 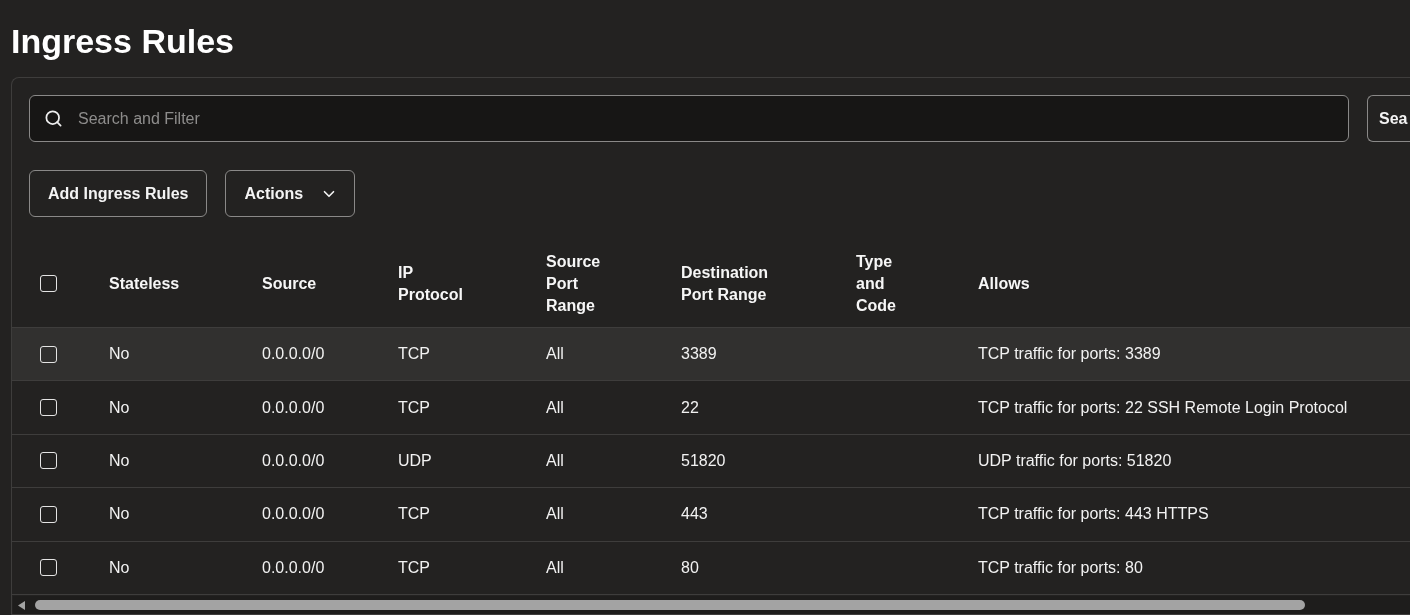 What do you see at coordinates (1075, 460) in the screenshot?
I see `table-cell: UDP traffic for ports: 51820` at bounding box center [1075, 460].